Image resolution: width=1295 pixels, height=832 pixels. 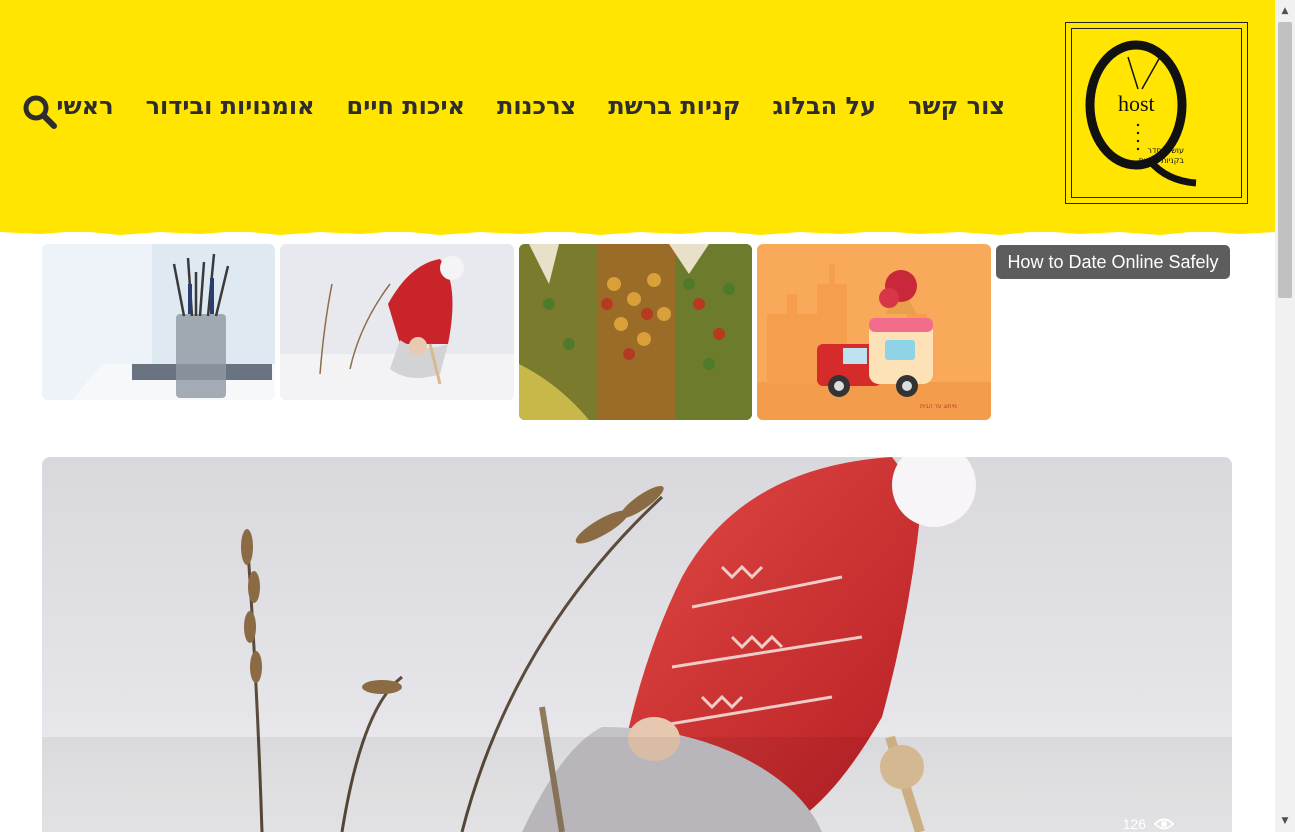 What do you see at coordinates (84, 106) in the screenshot?
I see `nav-item-home: ראשי` at bounding box center [84, 106].